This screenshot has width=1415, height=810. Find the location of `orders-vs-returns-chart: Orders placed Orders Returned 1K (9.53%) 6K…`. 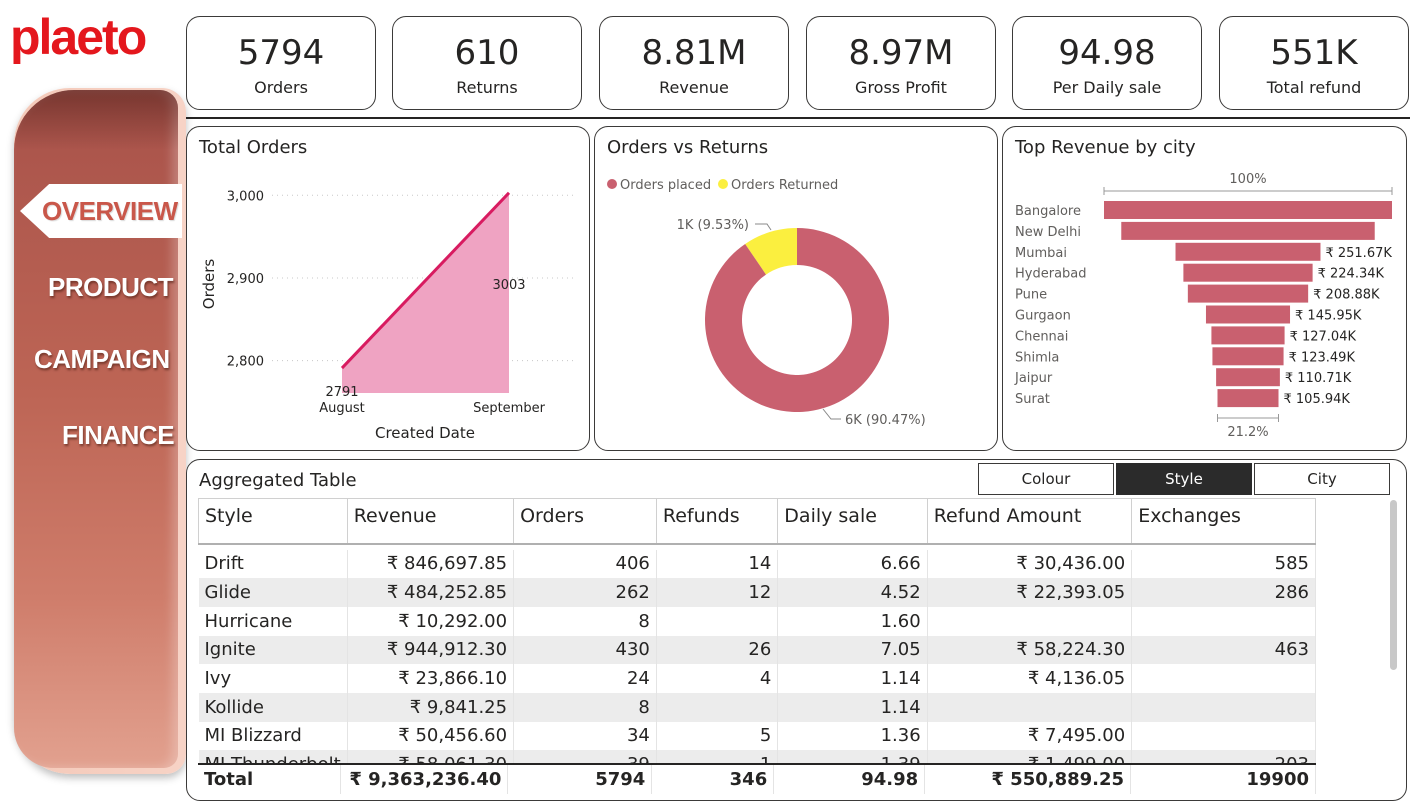

orders-vs-returns-chart: Orders placed Orders Returned 1K (9.53%) 6K… is located at coordinates (797, 289).